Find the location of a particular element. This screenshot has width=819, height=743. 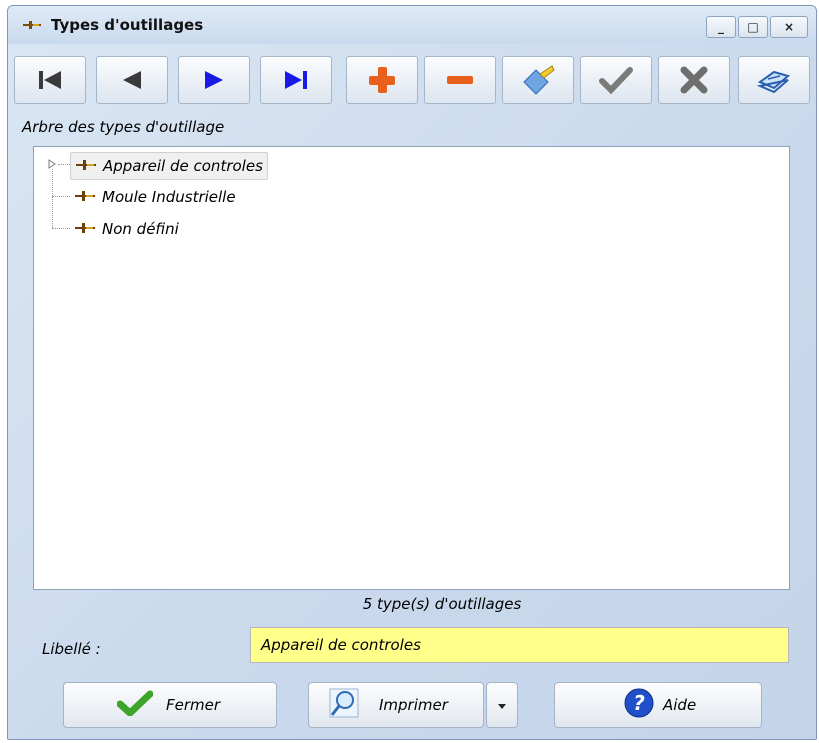

close-window-button: × is located at coordinates (789, 27).